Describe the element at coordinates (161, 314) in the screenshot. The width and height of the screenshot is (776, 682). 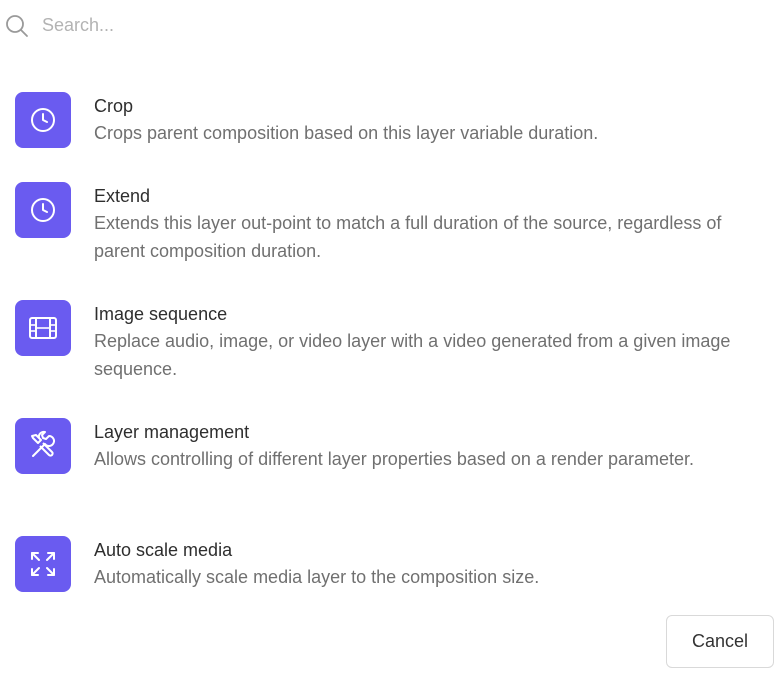
I see `item-title: Image sequence` at that location.